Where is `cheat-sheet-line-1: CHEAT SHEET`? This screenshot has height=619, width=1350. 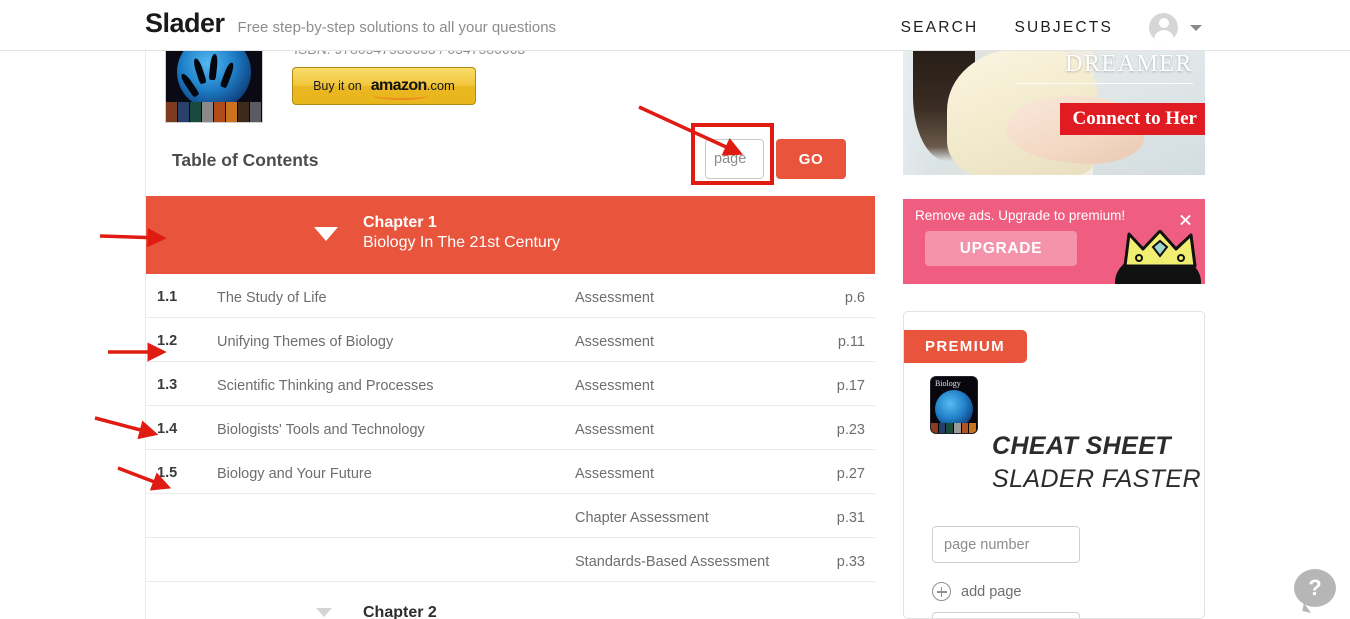
cheat-sheet-line-1: CHEAT SHEET is located at coordinates (1081, 446).